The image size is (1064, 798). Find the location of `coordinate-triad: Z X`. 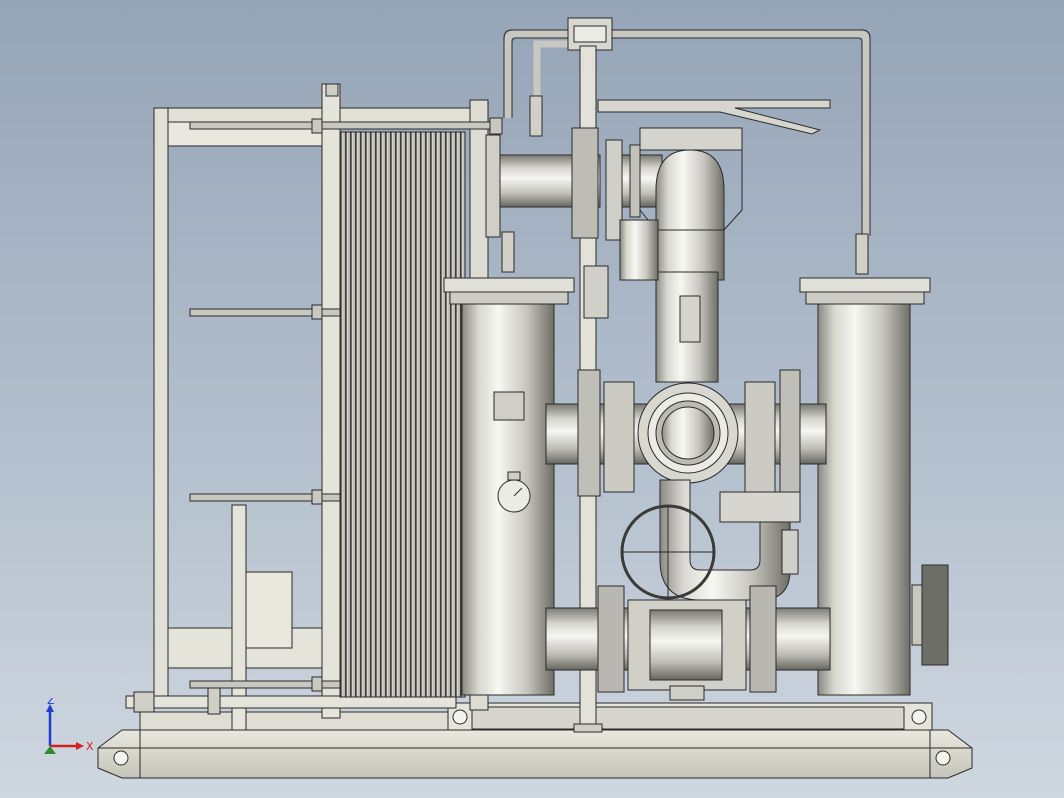

coordinate-triad: Z X is located at coordinates (69, 726).